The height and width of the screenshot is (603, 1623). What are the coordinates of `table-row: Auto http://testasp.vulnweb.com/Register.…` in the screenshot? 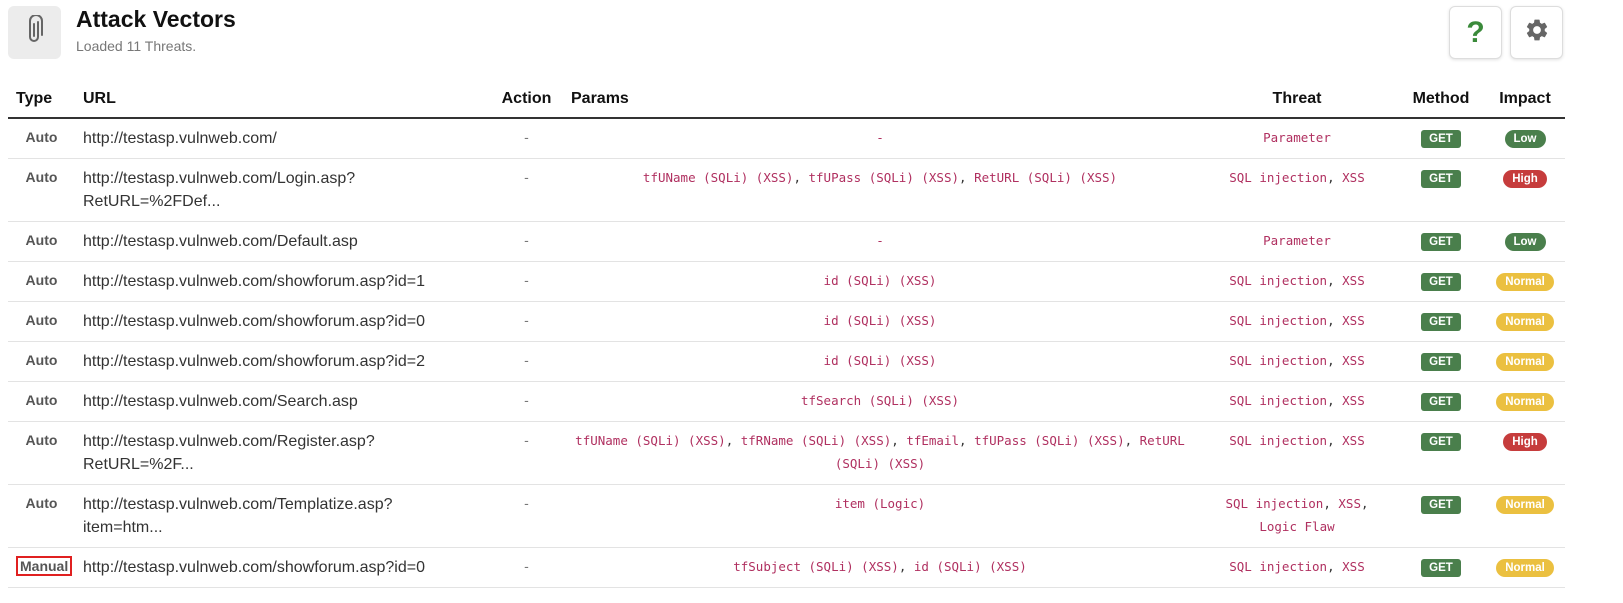 It's located at (786, 453).